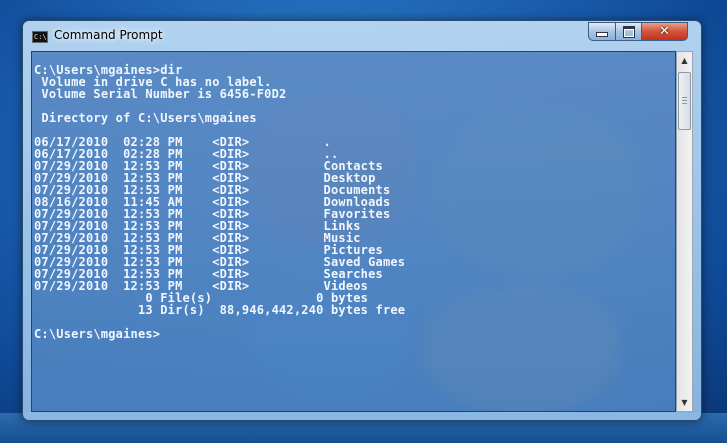 Image resolution: width=727 pixels, height=443 pixels. I want to click on maximize-icon, so click(628, 31).